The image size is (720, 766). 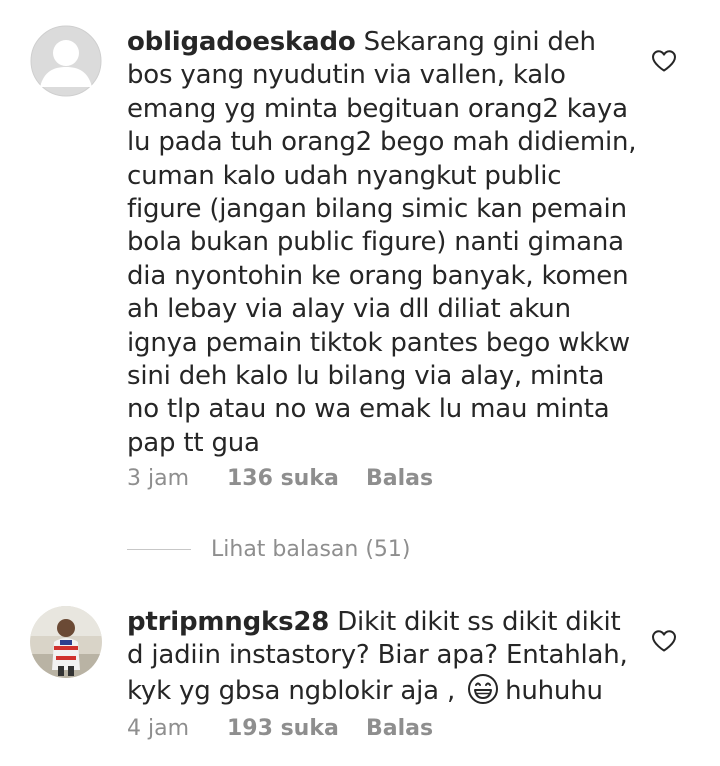 What do you see at coordinates (483, 689) in the screenshot?
I see `grinning-face-emoji` at bounding box center [483, 689].